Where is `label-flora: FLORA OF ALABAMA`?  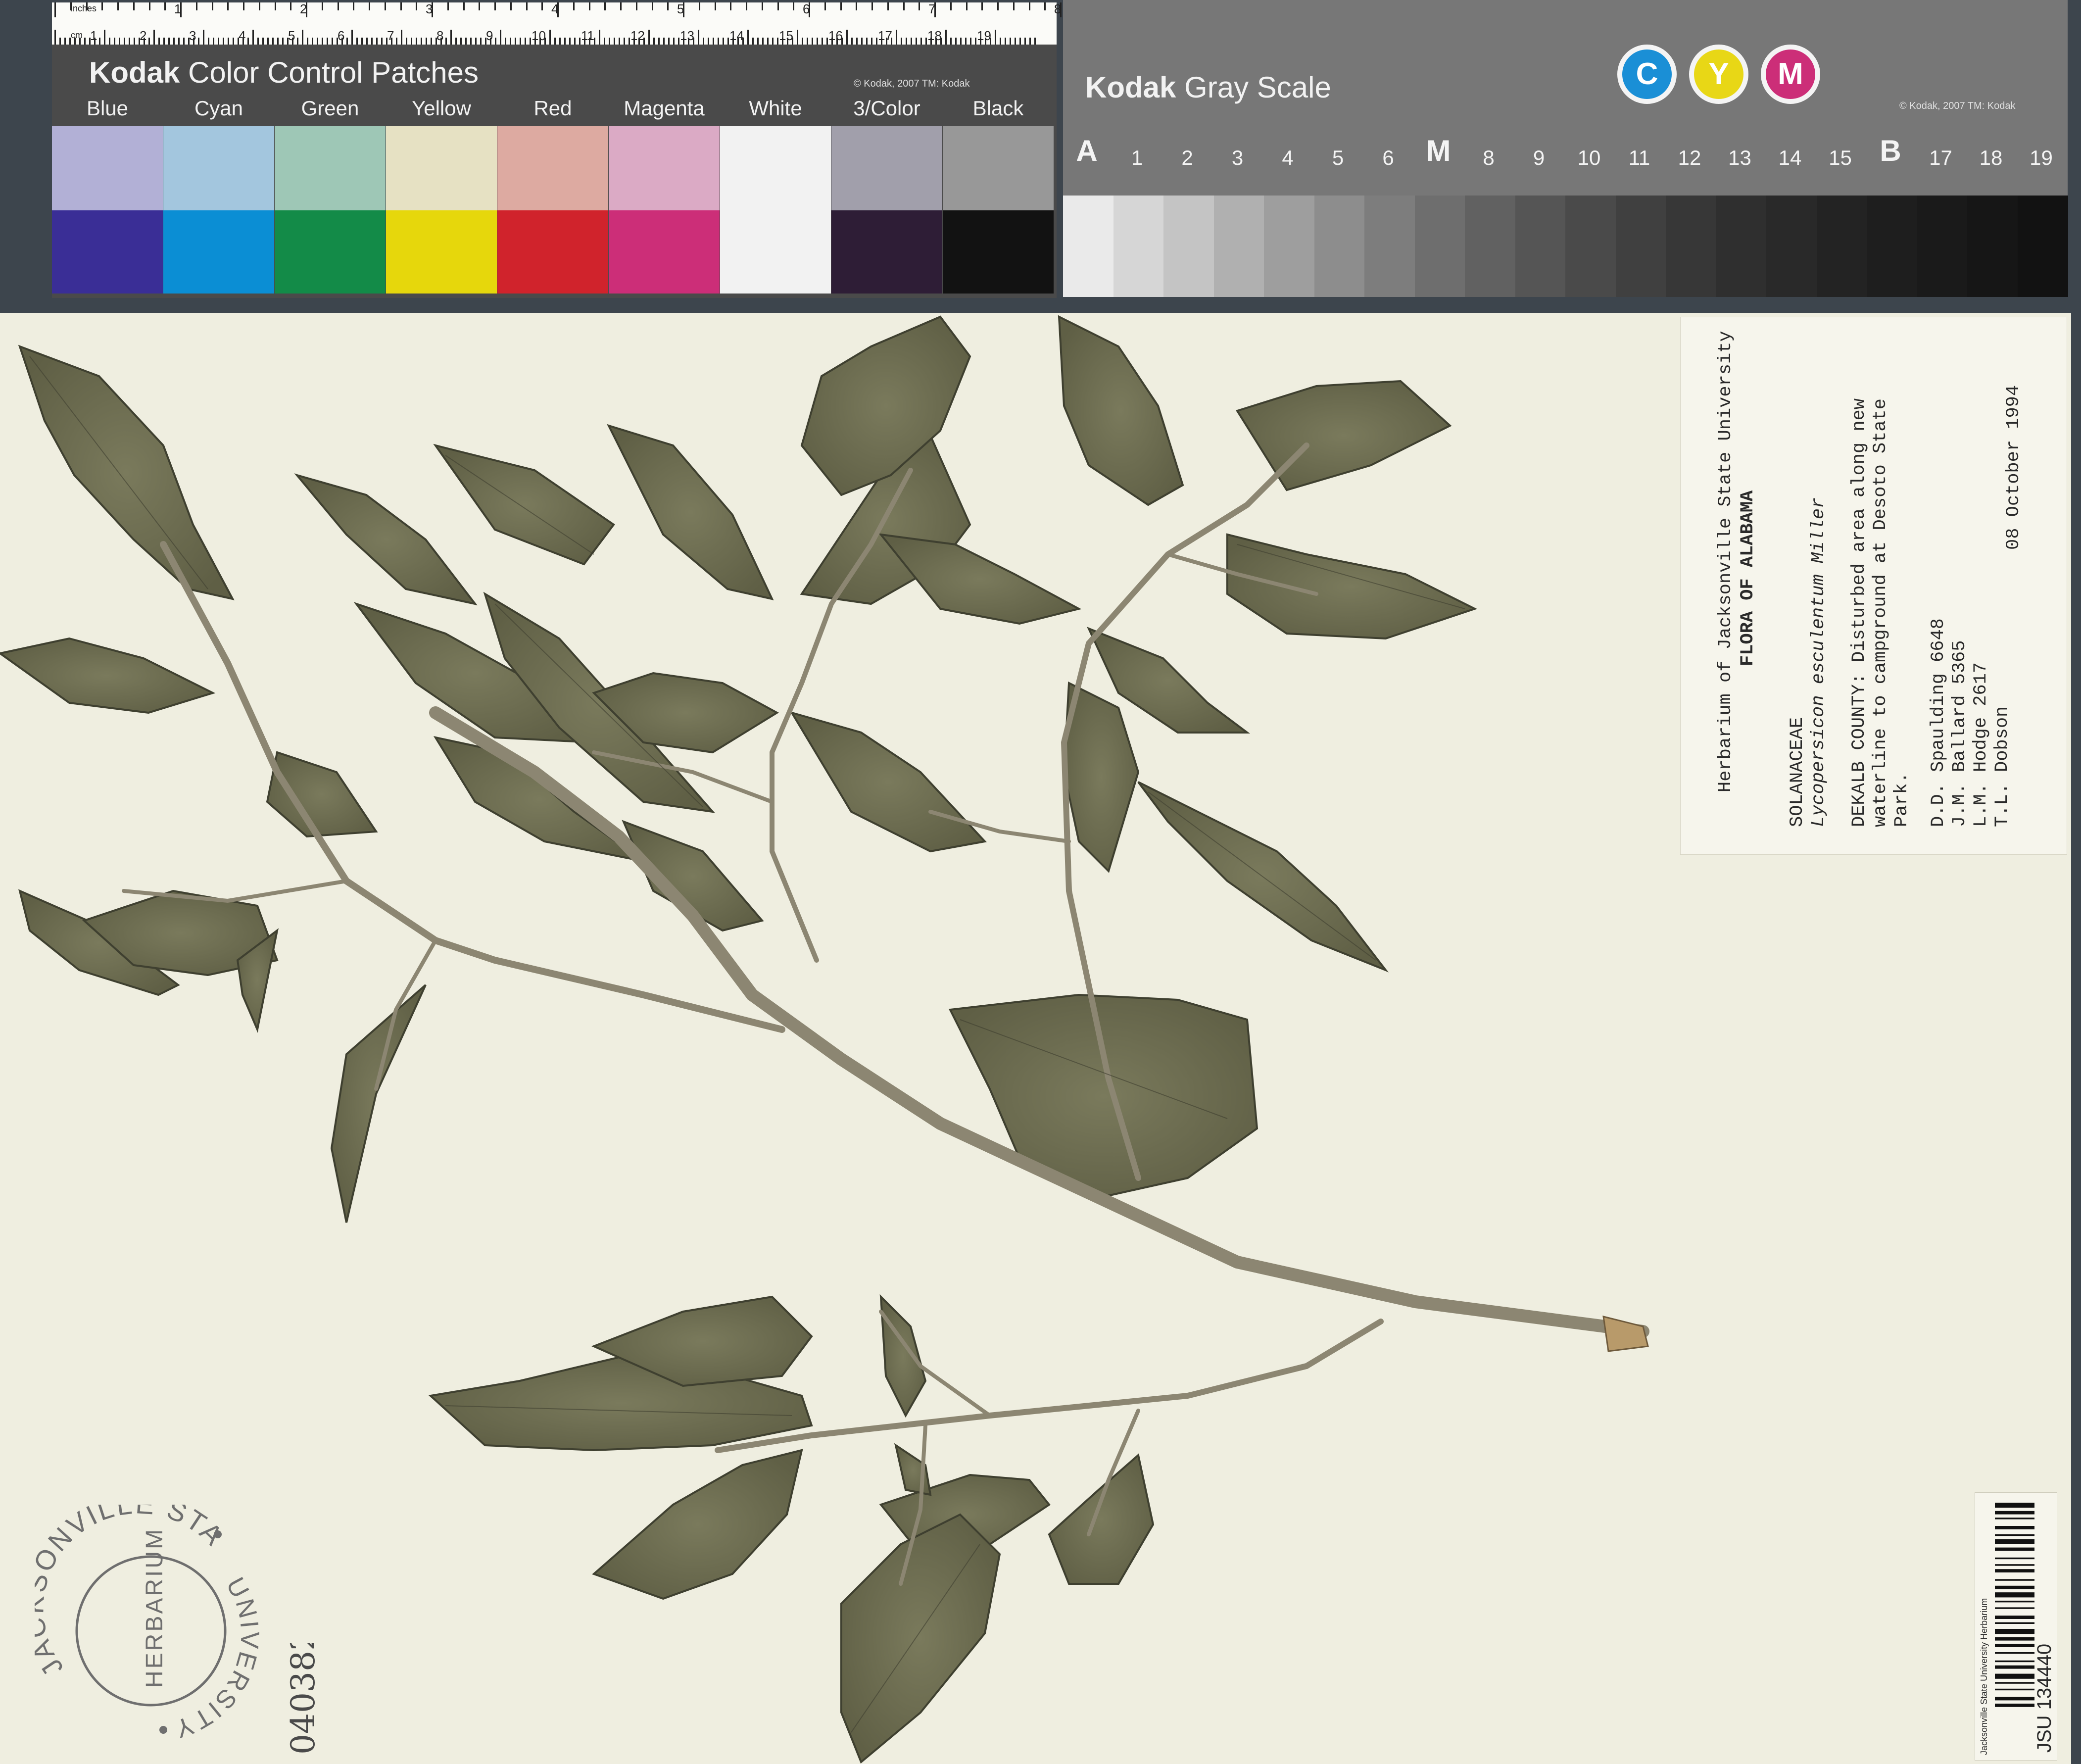 label-flora: FLORA OF ALABAMA is located at coordinates (1748, 578).